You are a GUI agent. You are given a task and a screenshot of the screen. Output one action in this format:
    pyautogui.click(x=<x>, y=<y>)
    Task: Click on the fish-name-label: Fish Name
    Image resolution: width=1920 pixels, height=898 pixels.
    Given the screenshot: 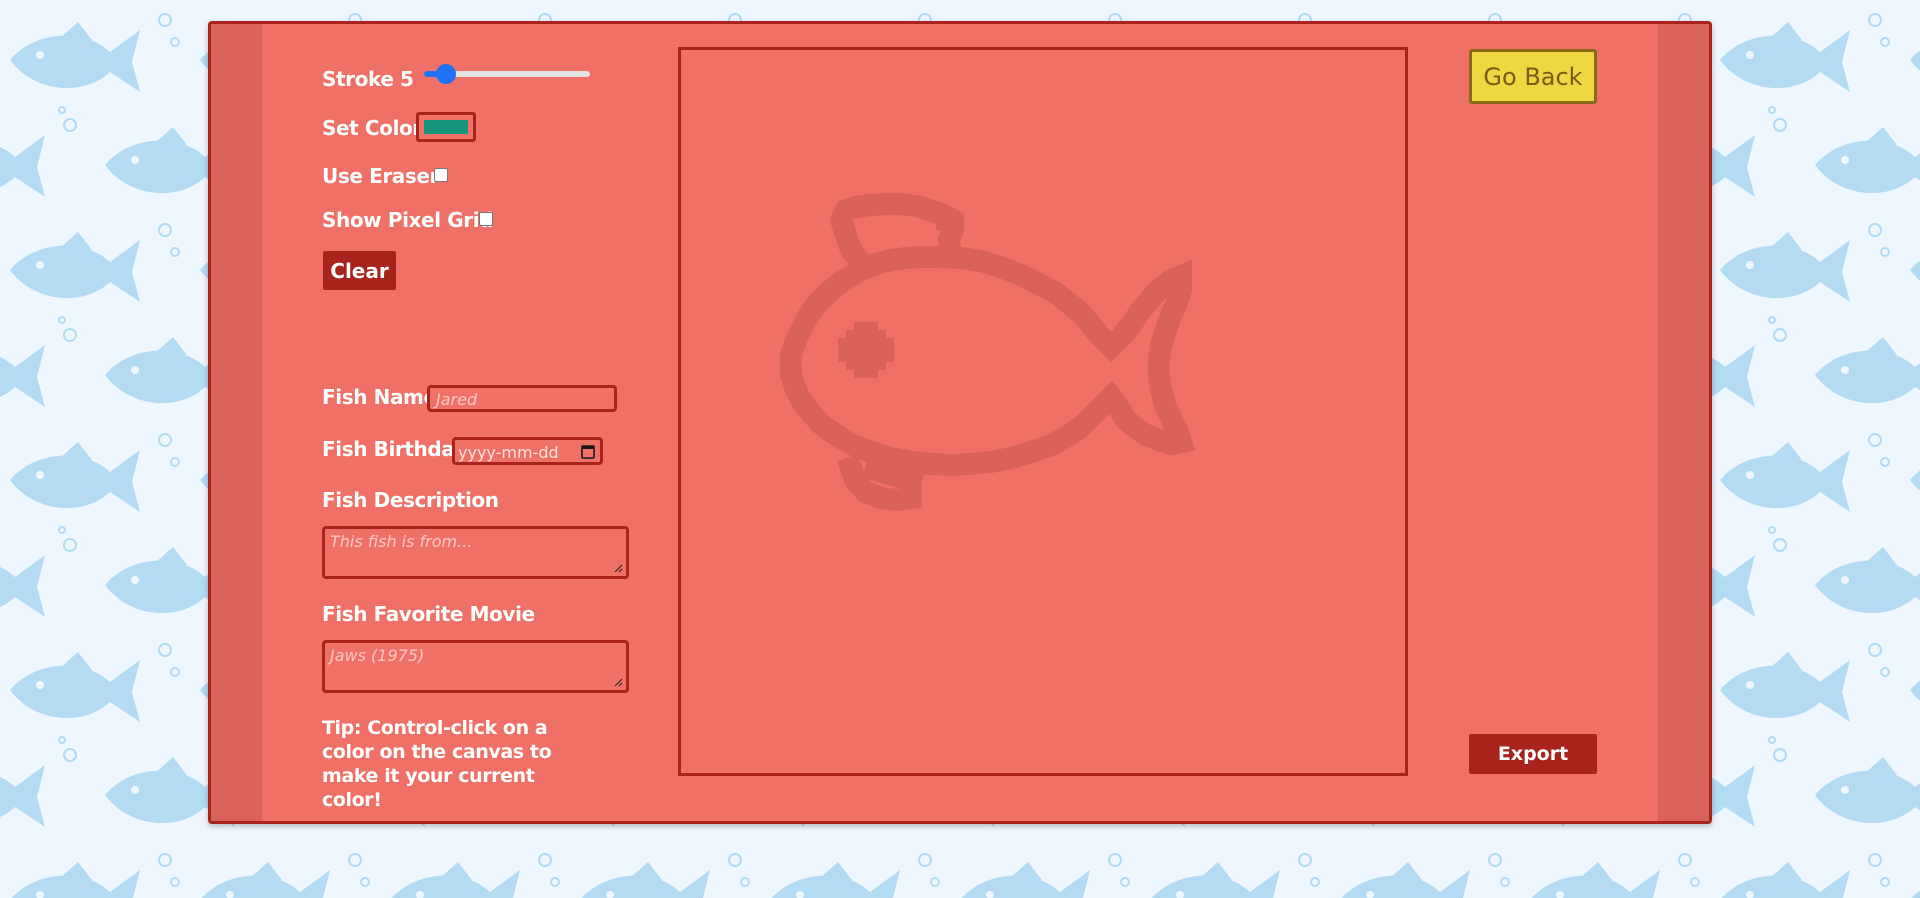 What is the action you would take?
    pyautogui.click(x=379, y=397)
    